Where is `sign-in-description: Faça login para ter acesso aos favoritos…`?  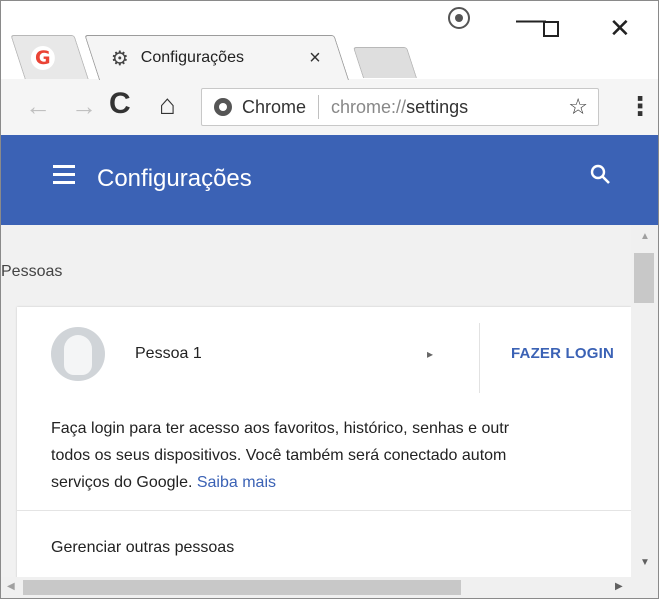
sign-in-description: Faça login para ter acesso aos favoritos… is located at coordinates (341, 455).